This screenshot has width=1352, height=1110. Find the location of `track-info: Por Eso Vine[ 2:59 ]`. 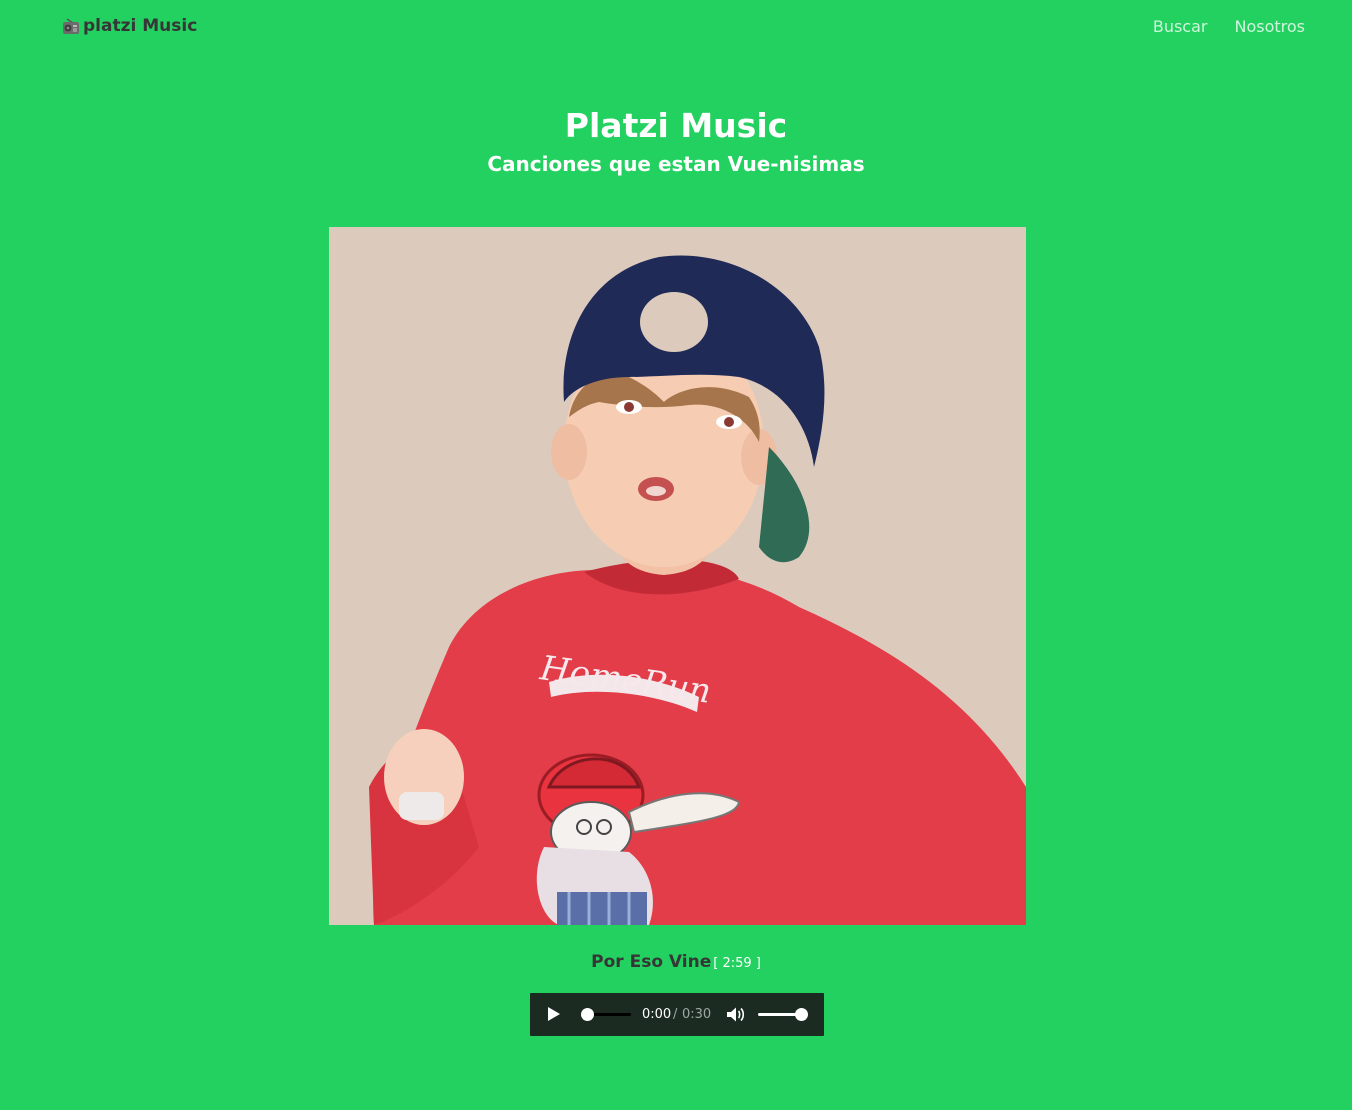

track-info: Por Eso Vine[ 2:59 ] is located at coordinates (676, 962).